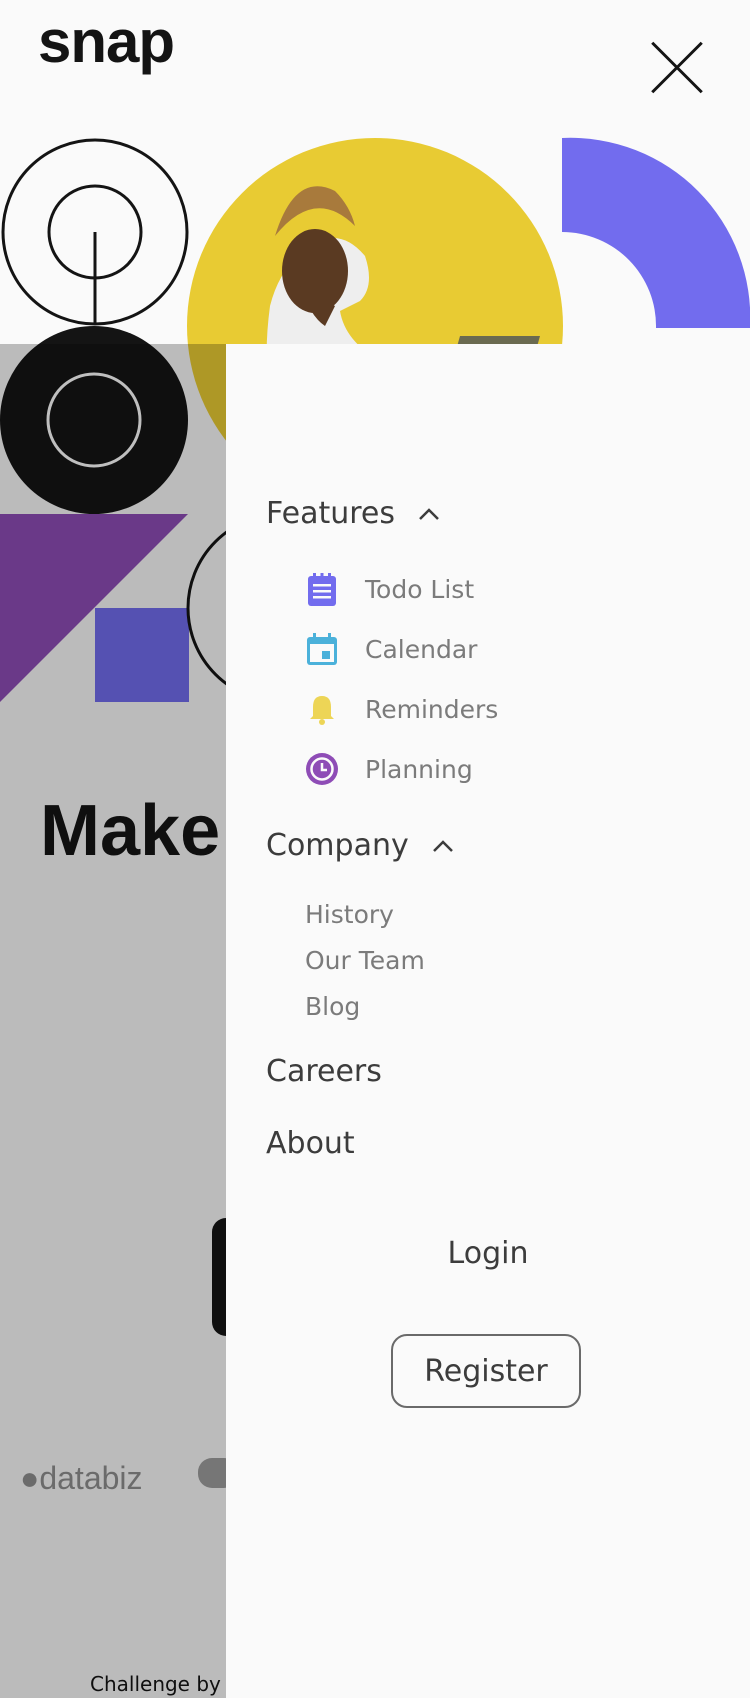  Describe the element at coordinates (322, 589) in the screenshot. I see `todo-list-icon` at that location.